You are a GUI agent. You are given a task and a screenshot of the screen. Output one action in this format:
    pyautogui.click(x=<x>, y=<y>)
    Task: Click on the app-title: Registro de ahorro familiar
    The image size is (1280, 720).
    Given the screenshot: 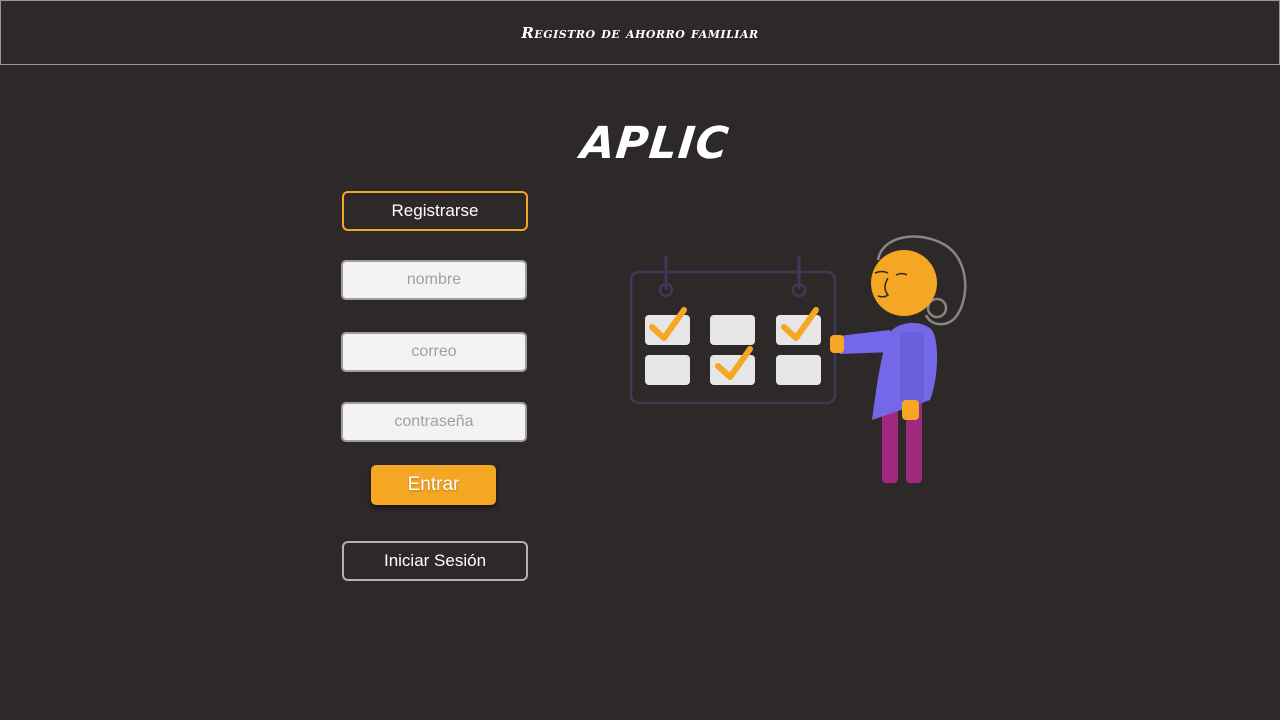 What is the action you would take?
    pyautogui.click(x=640, y=32)
    